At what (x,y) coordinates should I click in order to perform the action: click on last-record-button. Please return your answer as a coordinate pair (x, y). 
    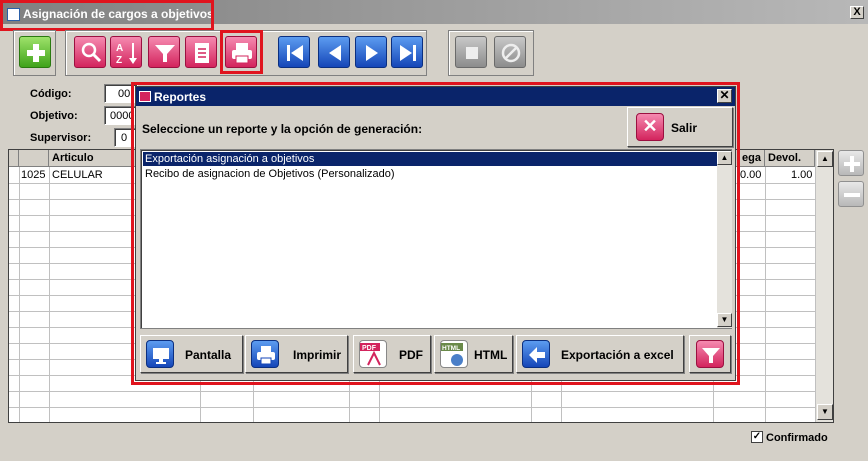
    Looking at the image, I should click on (407, 52).